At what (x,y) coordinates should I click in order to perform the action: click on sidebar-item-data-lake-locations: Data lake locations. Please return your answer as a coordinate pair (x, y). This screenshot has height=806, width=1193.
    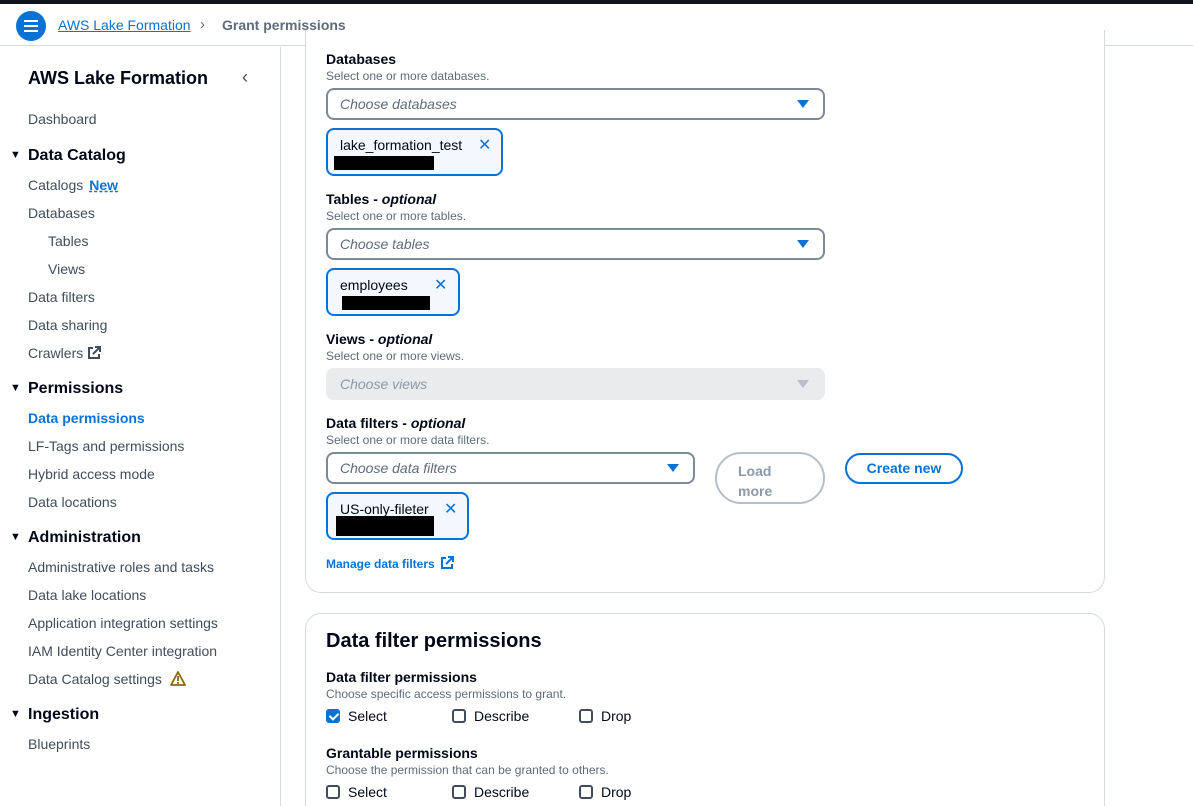
    Looking at the image, I should click on (87, 595).